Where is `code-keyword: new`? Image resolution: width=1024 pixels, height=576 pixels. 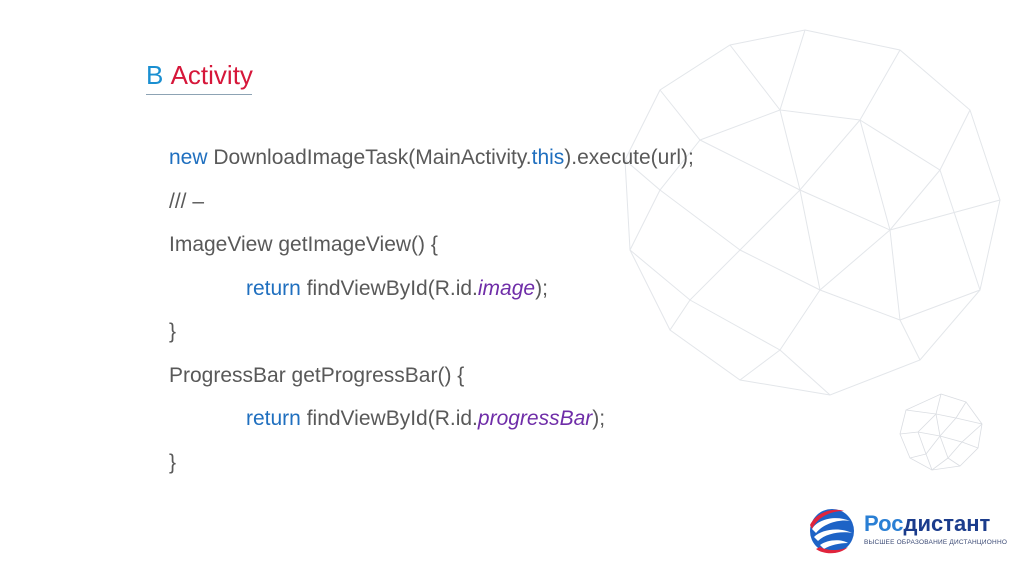
code-keyword: new is located at coordinates (188, 157).